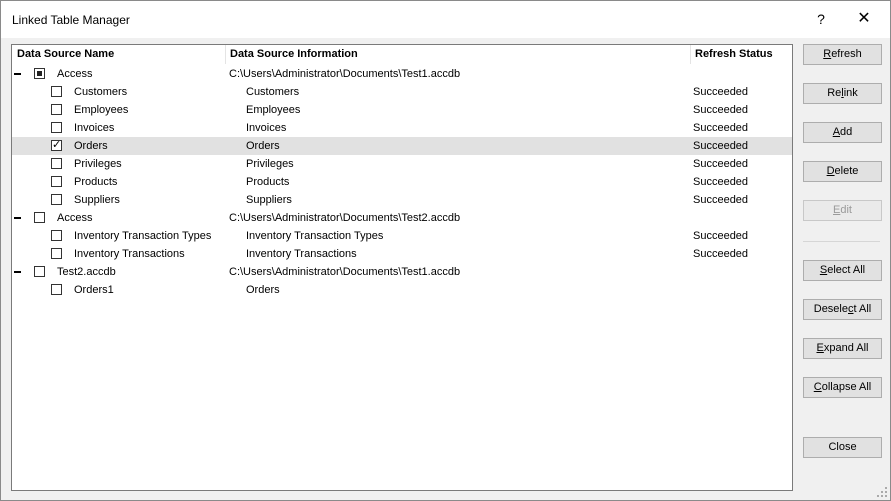 The height and width of the screenshot is (501, 891). Describe the element at coordinates (842, 270) in the screenshot. I see `select-all-button: Select All` at that location.